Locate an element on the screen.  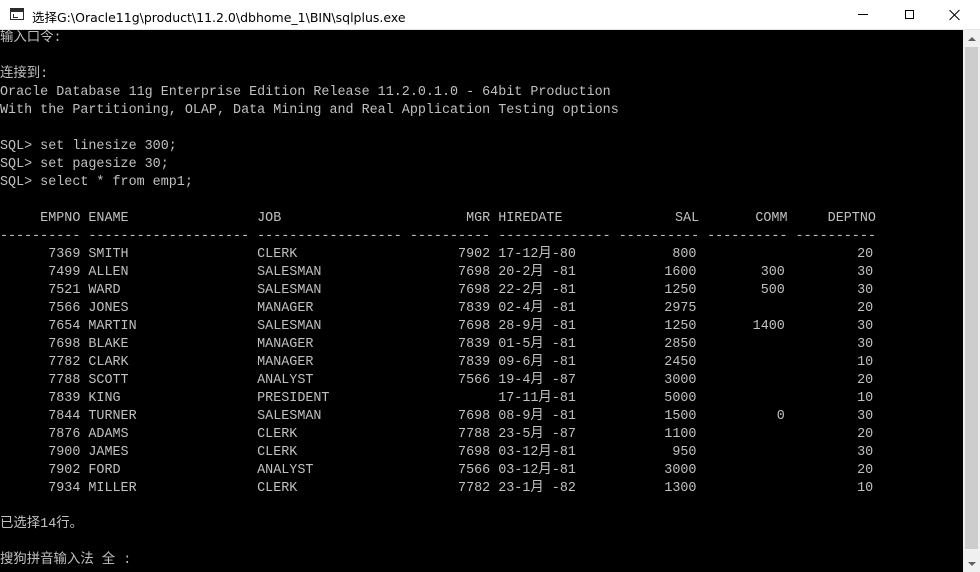
scroll-up-button is located at coordinates (971, 38).